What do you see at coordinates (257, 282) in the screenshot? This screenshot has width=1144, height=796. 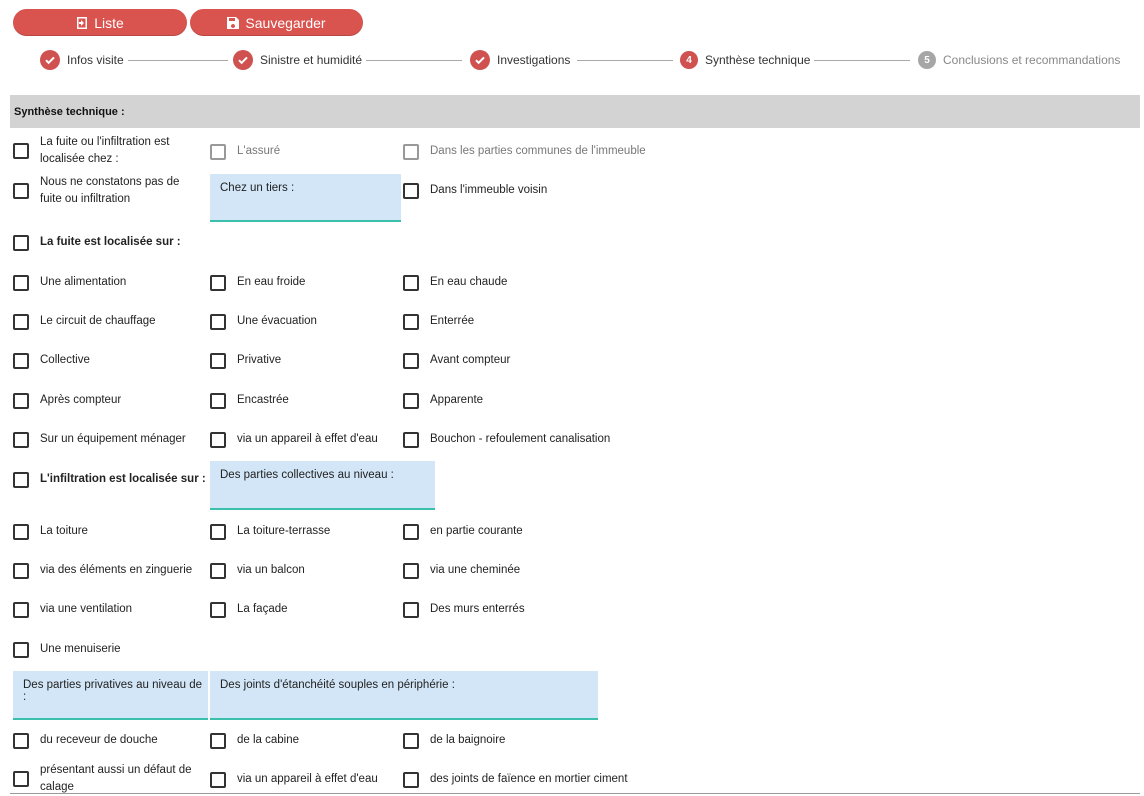 I see `checkbox-eau-froide: En eau froide` at bounding box center [257, 282].